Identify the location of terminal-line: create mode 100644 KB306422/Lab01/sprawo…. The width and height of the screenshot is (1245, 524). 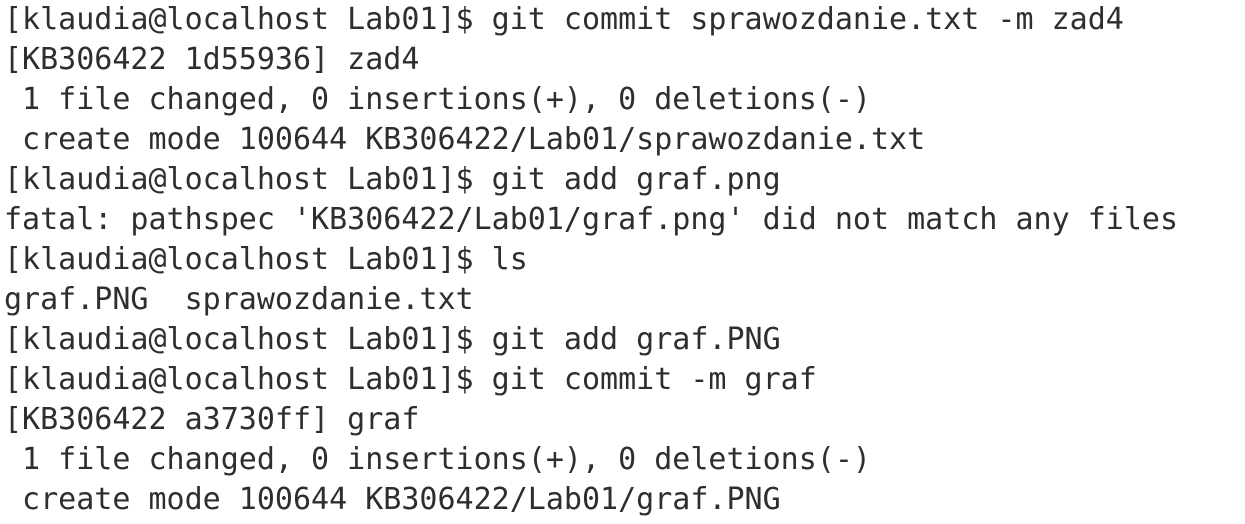
(465, 139).